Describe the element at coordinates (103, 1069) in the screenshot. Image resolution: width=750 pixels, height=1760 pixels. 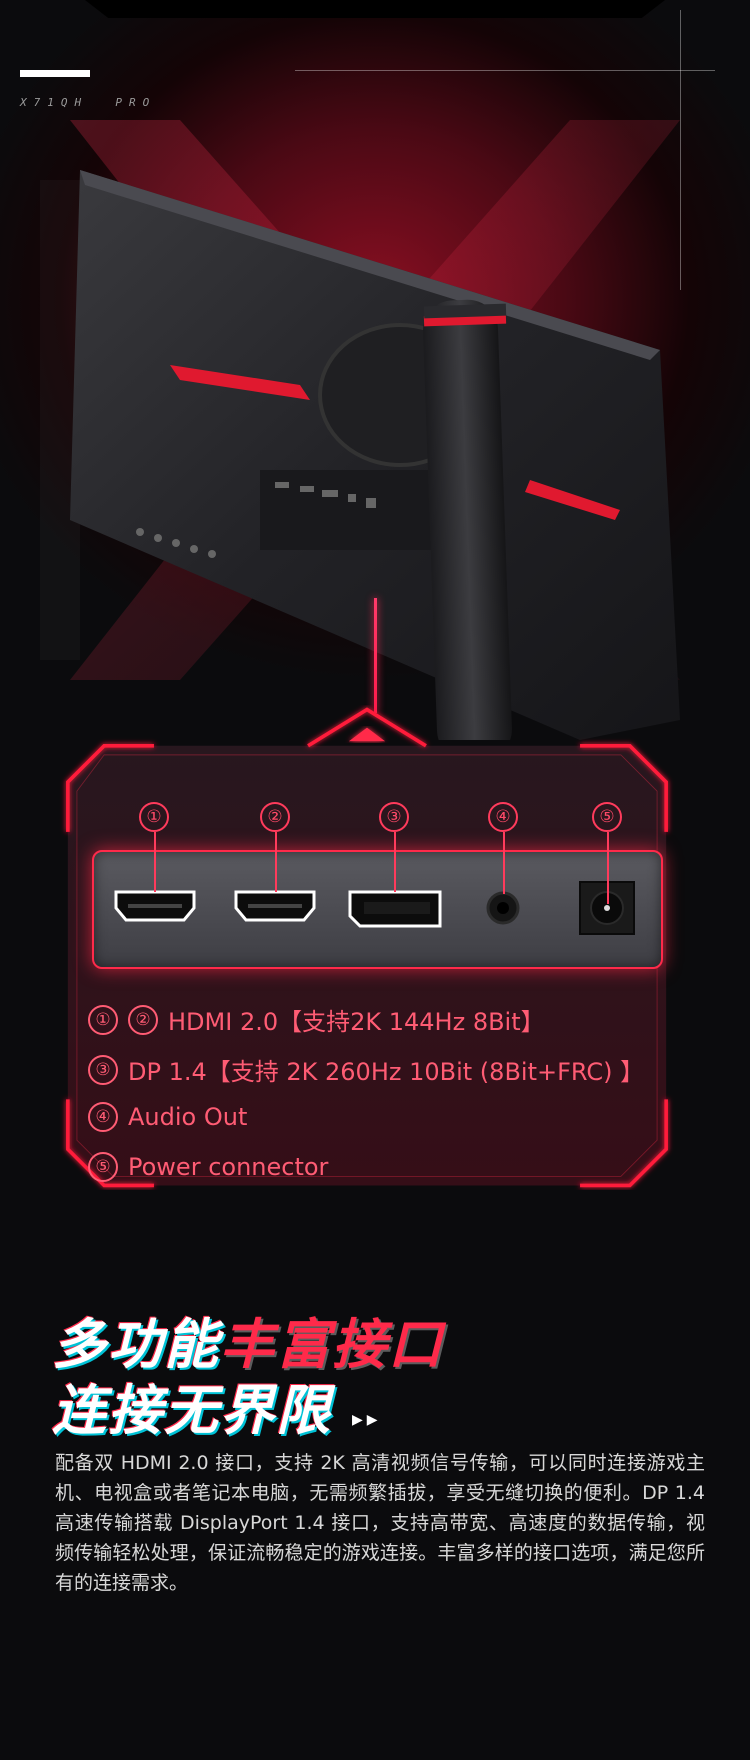
I see `spec-number-3: ③` at that location.